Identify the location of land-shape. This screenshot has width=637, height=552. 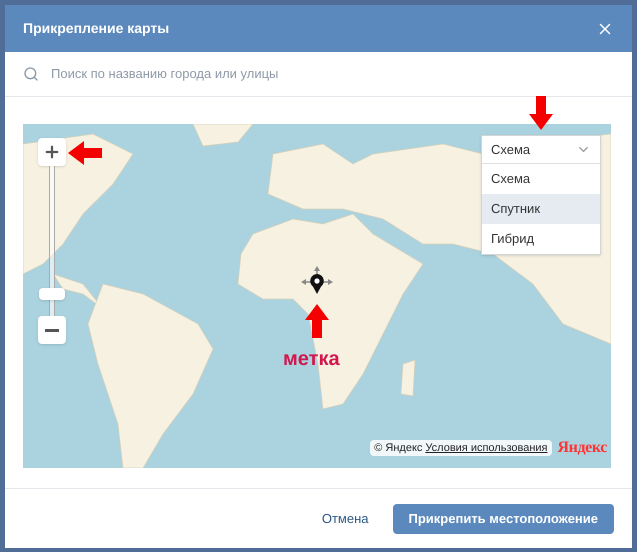
(223, 135).